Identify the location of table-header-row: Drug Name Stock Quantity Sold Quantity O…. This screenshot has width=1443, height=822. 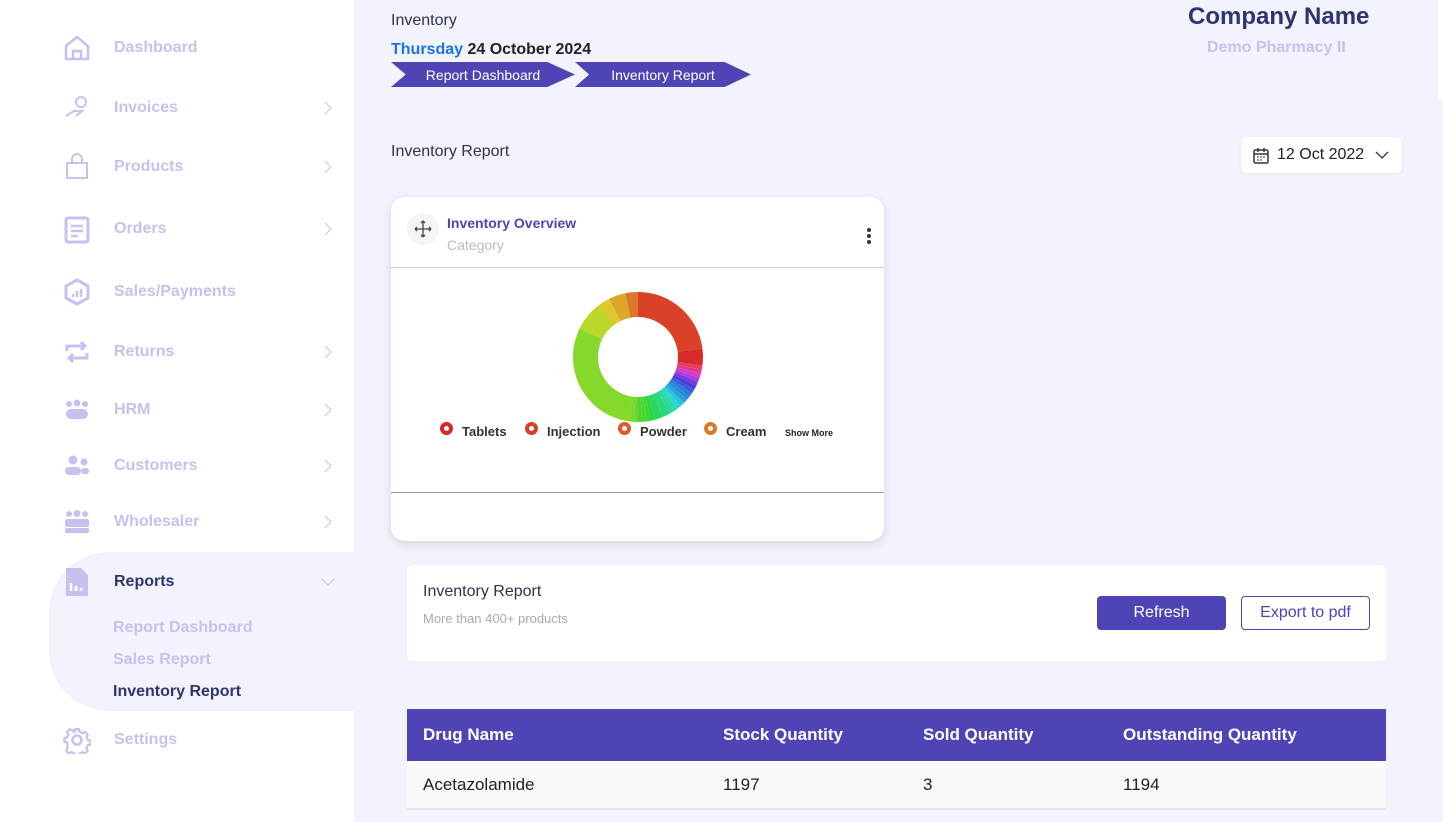
(896, 735).